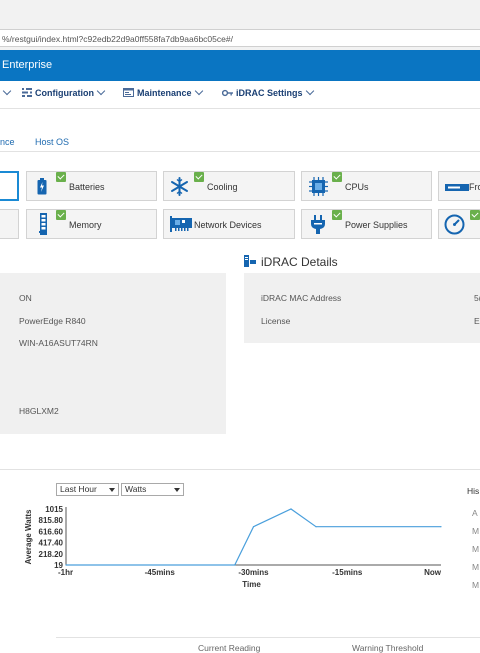  I want to click on nav-item-maintenance: Maintenance, so click(163, 92).